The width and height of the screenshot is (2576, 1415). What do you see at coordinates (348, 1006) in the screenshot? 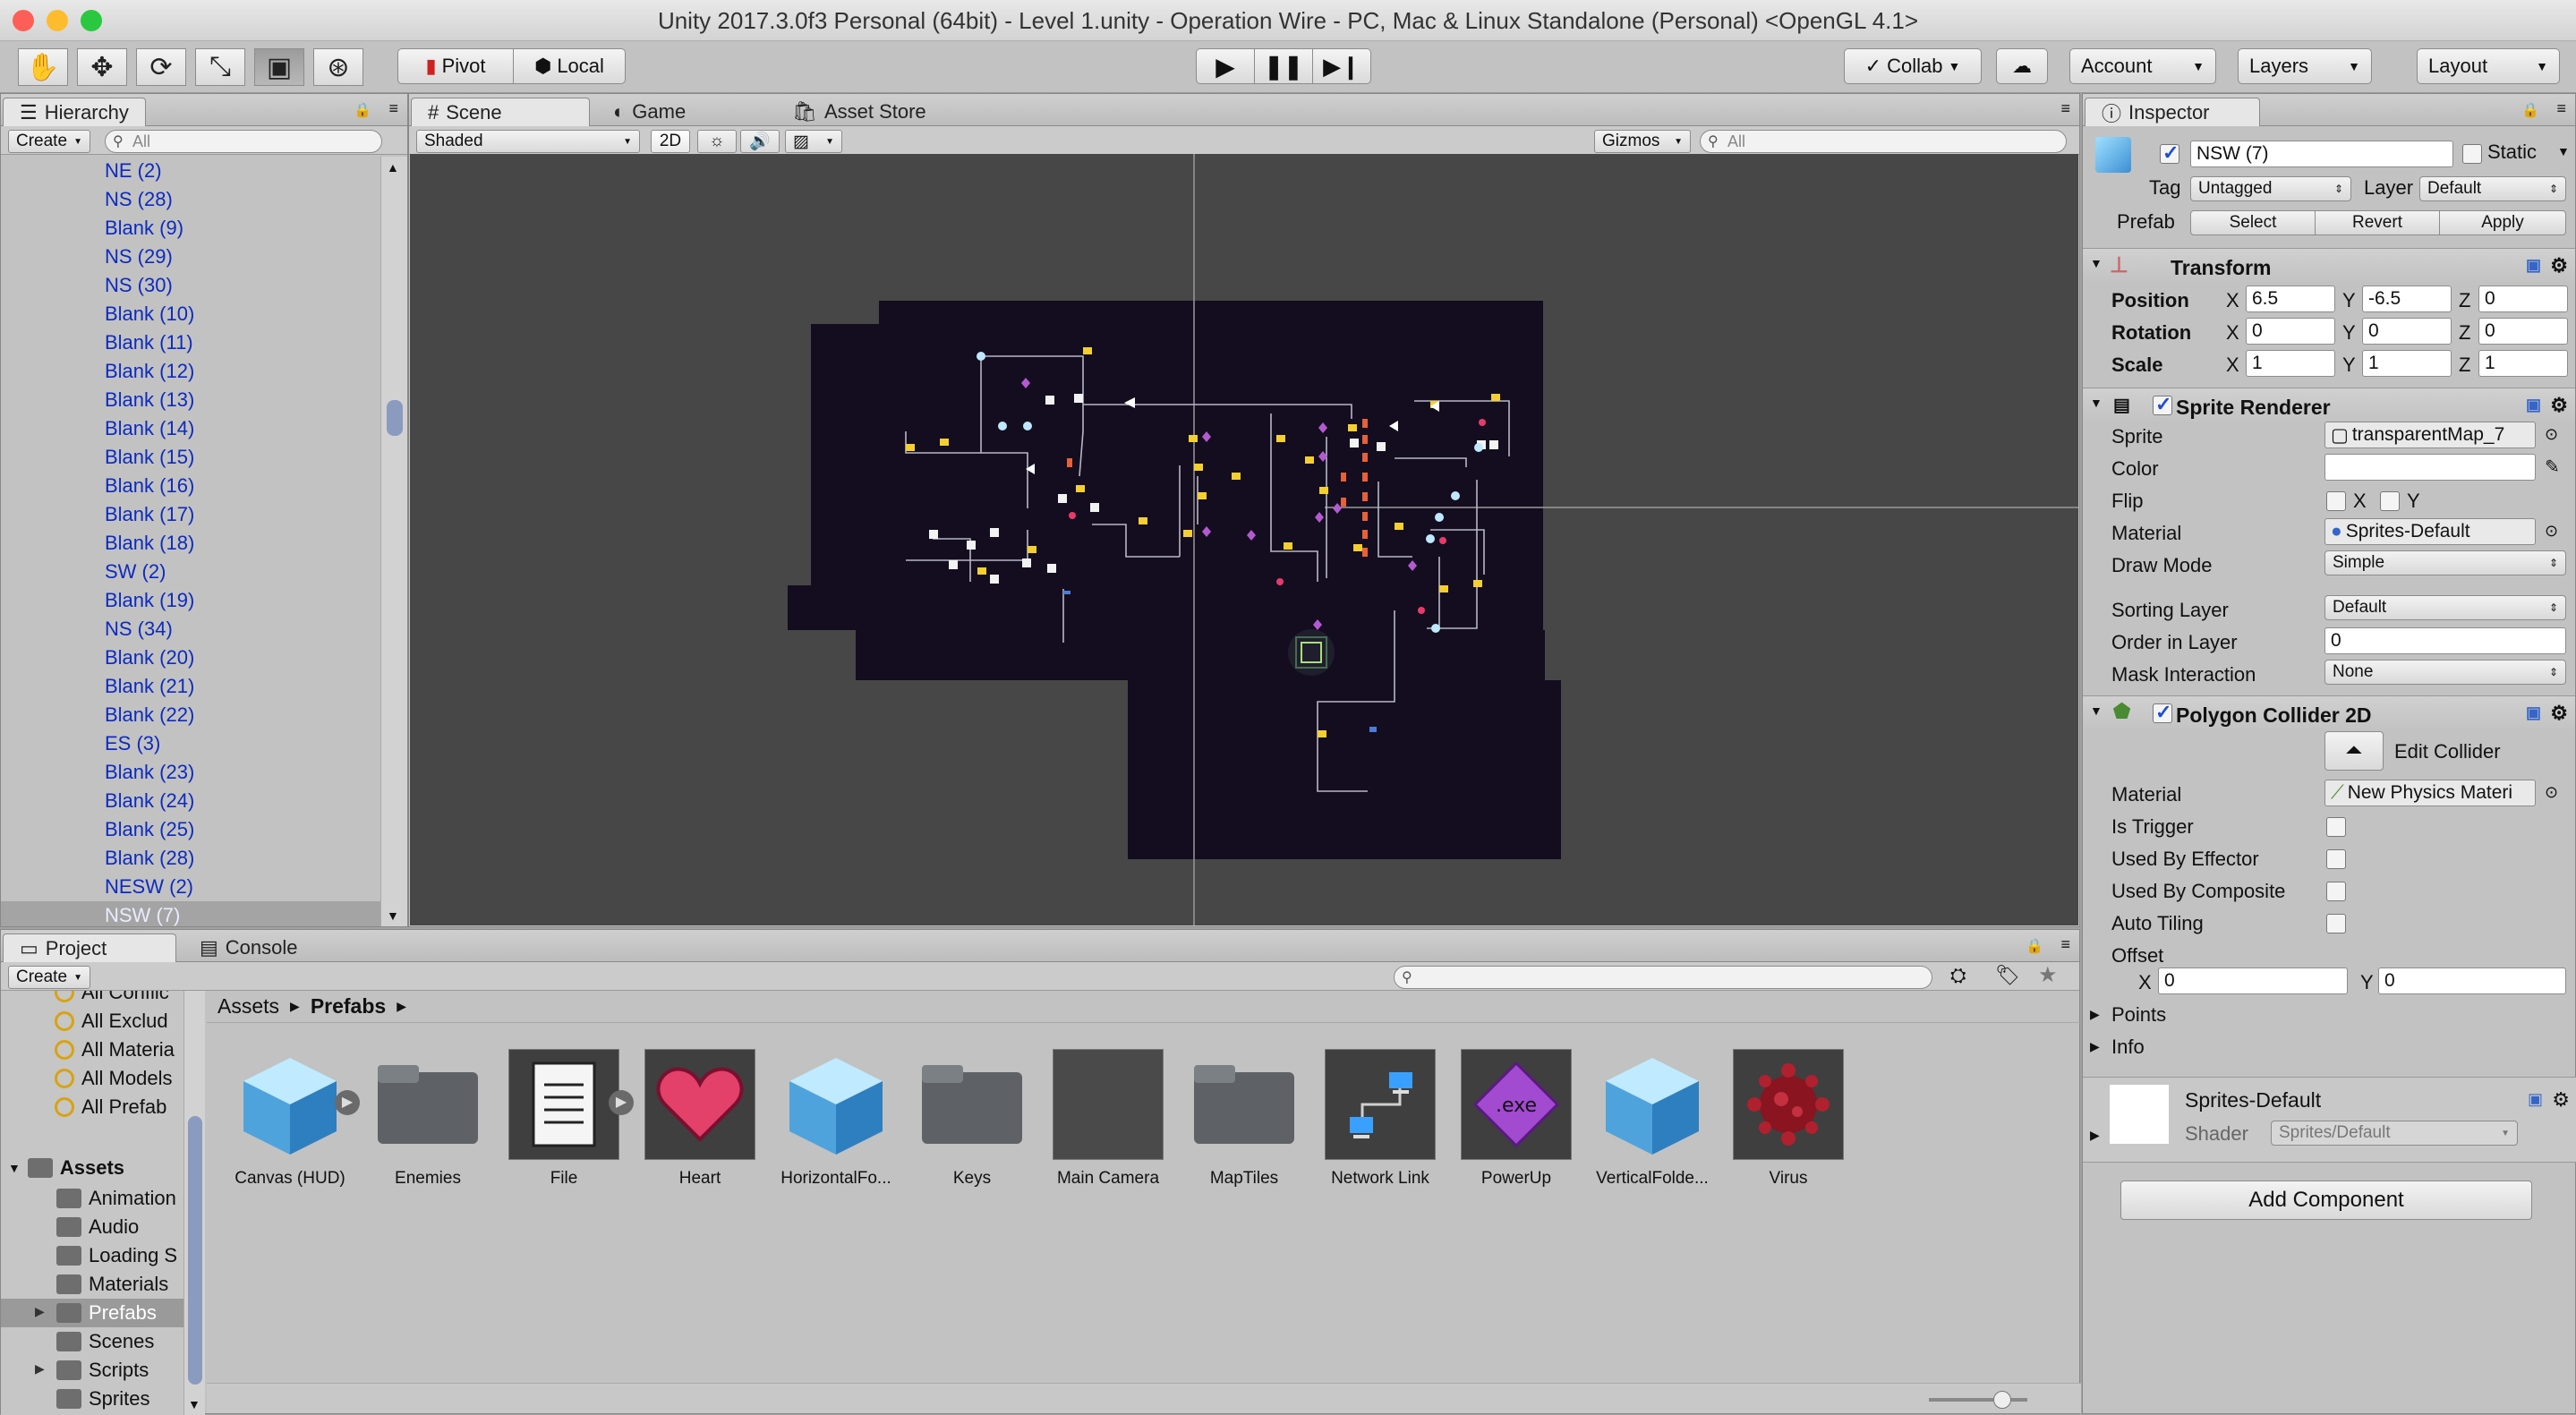
I see `breadcrumb-prefabs: Prefabs` at bounding box center [348, 1006].